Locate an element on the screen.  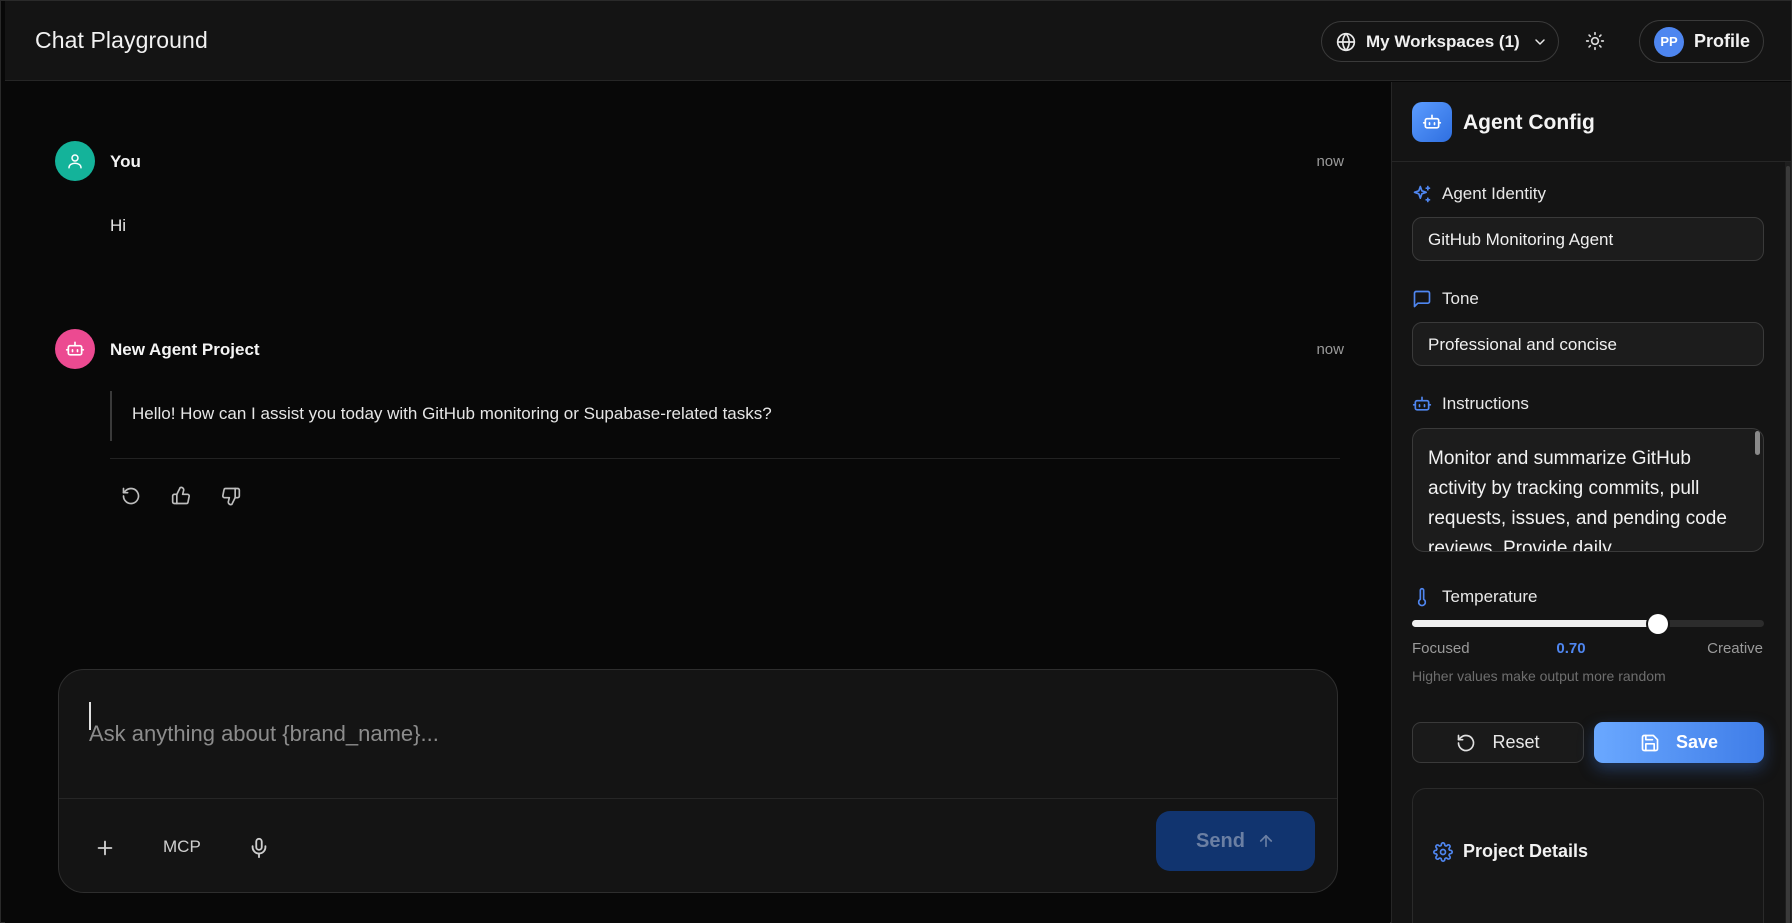
globe-icon is located at coordinates (1346, 42).